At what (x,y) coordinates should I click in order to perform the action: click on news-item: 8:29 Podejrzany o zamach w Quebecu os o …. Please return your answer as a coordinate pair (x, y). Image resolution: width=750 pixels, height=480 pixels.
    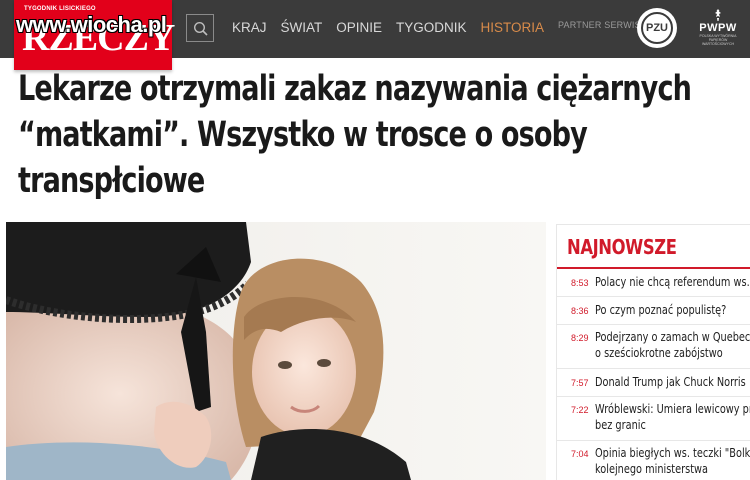
    Looking at the image, I should click on (653, 347).